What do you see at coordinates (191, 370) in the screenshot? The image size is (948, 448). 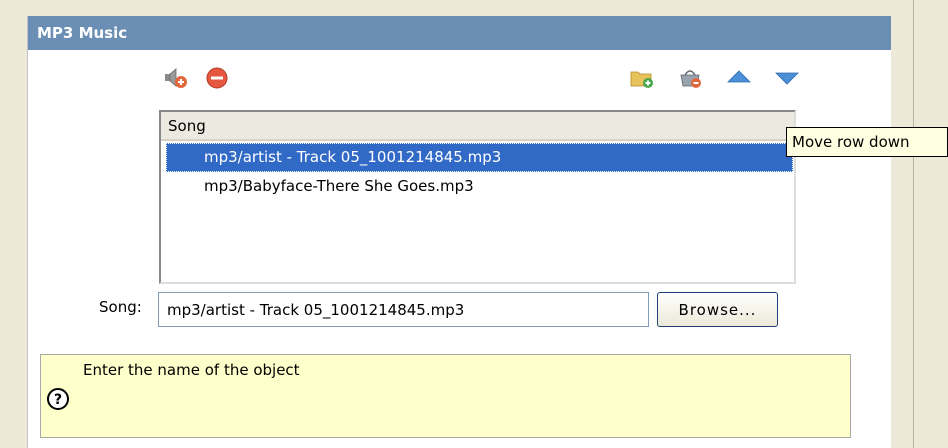 I see `help-text: Enter the name of the object` at bounding box center [191, 370].